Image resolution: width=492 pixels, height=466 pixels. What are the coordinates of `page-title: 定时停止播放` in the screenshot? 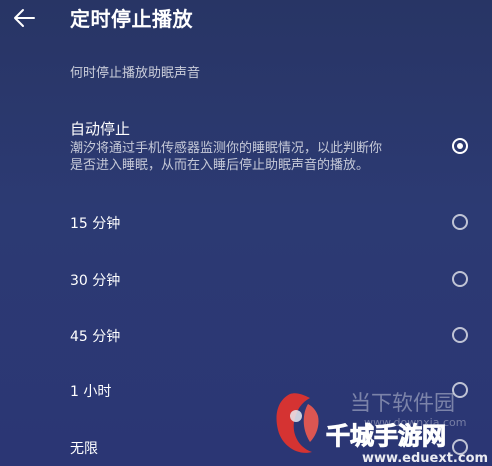 It's located at (131, 19).